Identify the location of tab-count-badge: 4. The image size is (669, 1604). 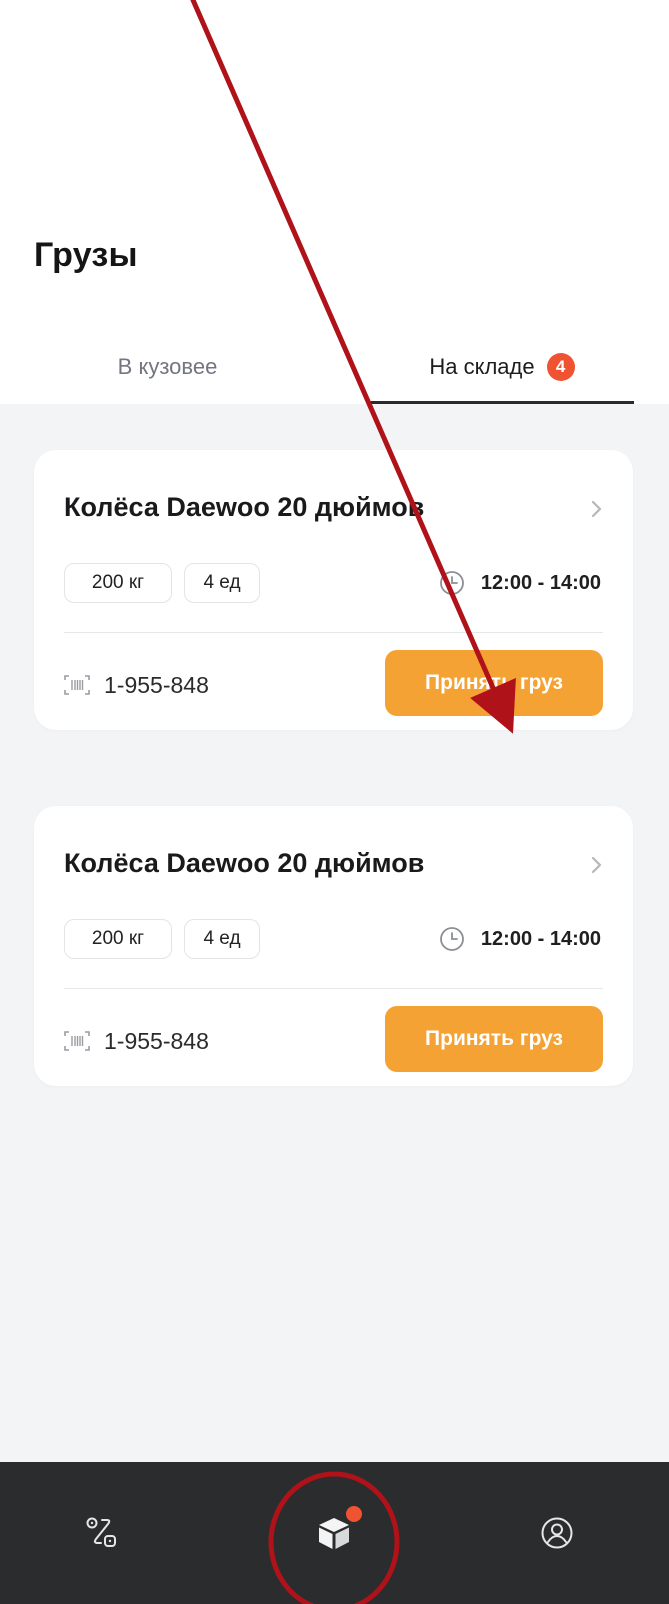
(560, 367).